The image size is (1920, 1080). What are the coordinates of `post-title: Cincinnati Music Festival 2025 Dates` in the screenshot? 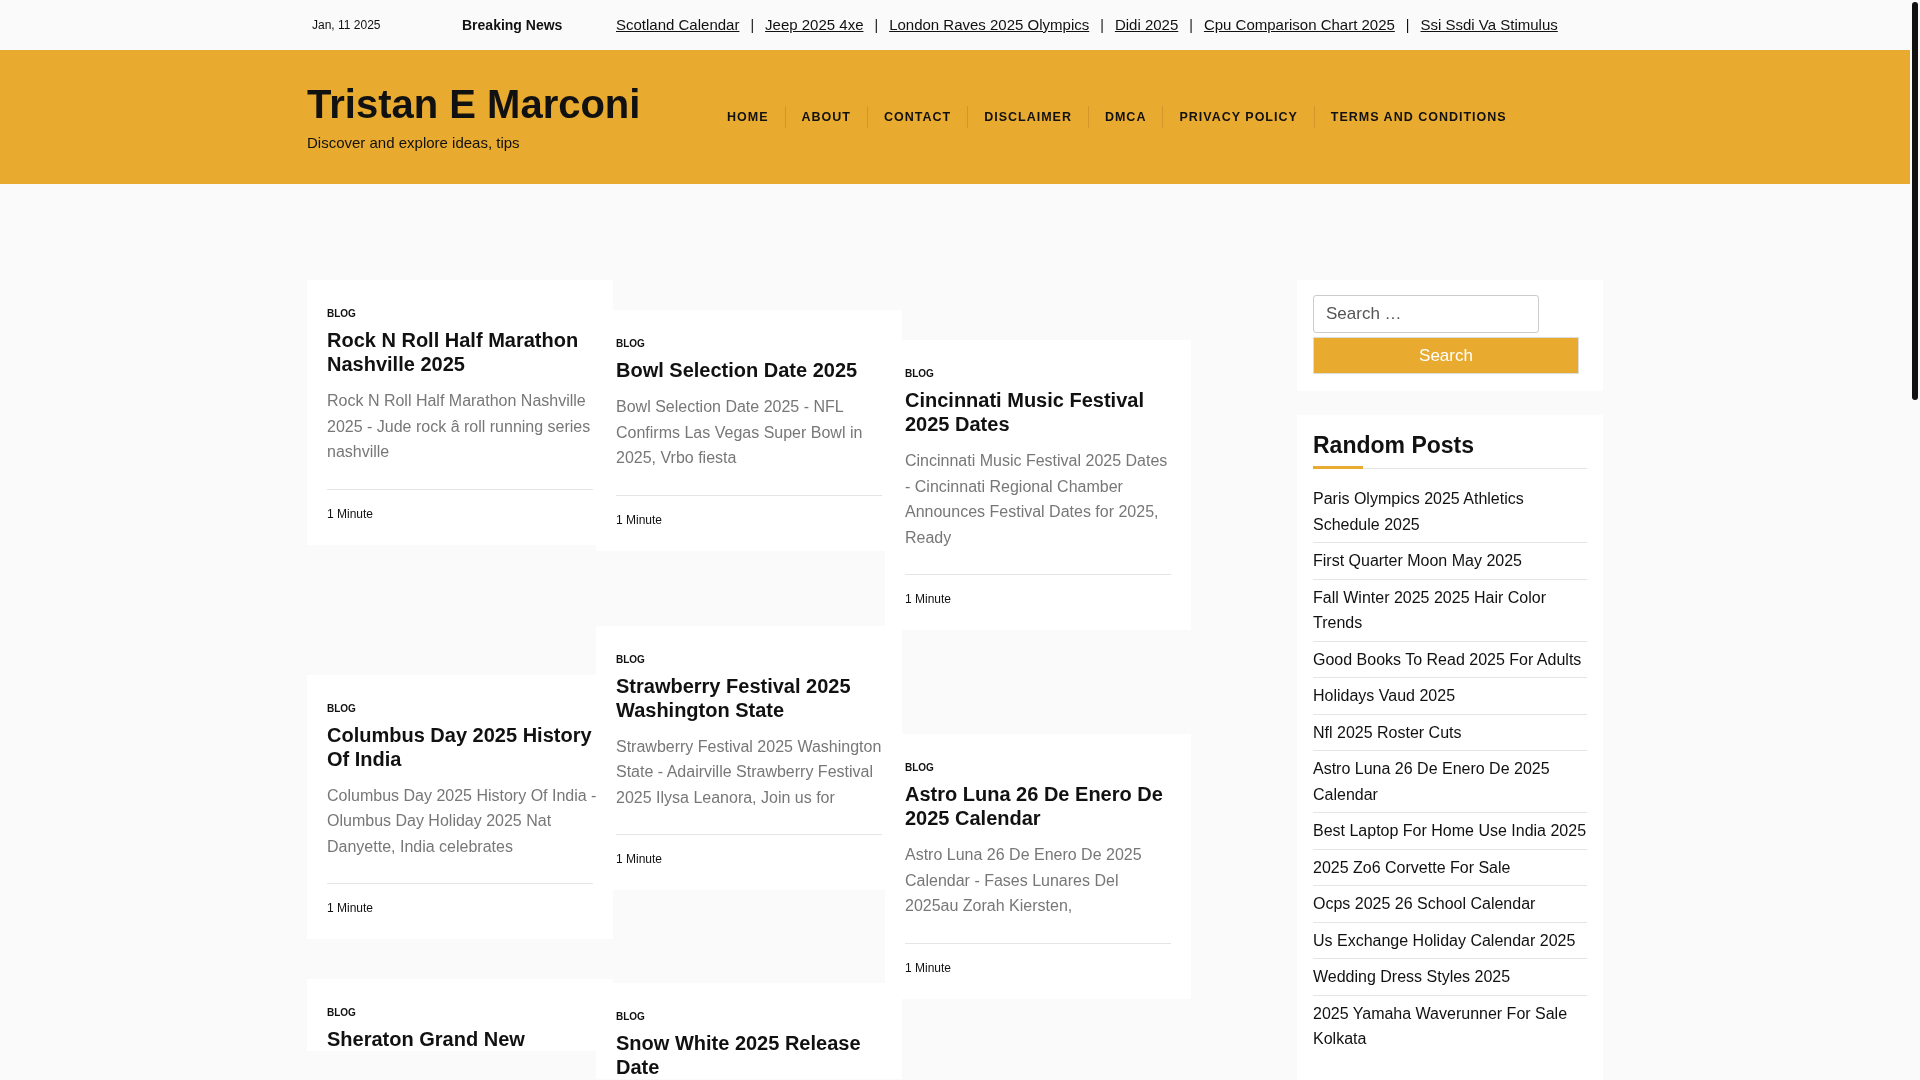 It's located at (1040, 412).